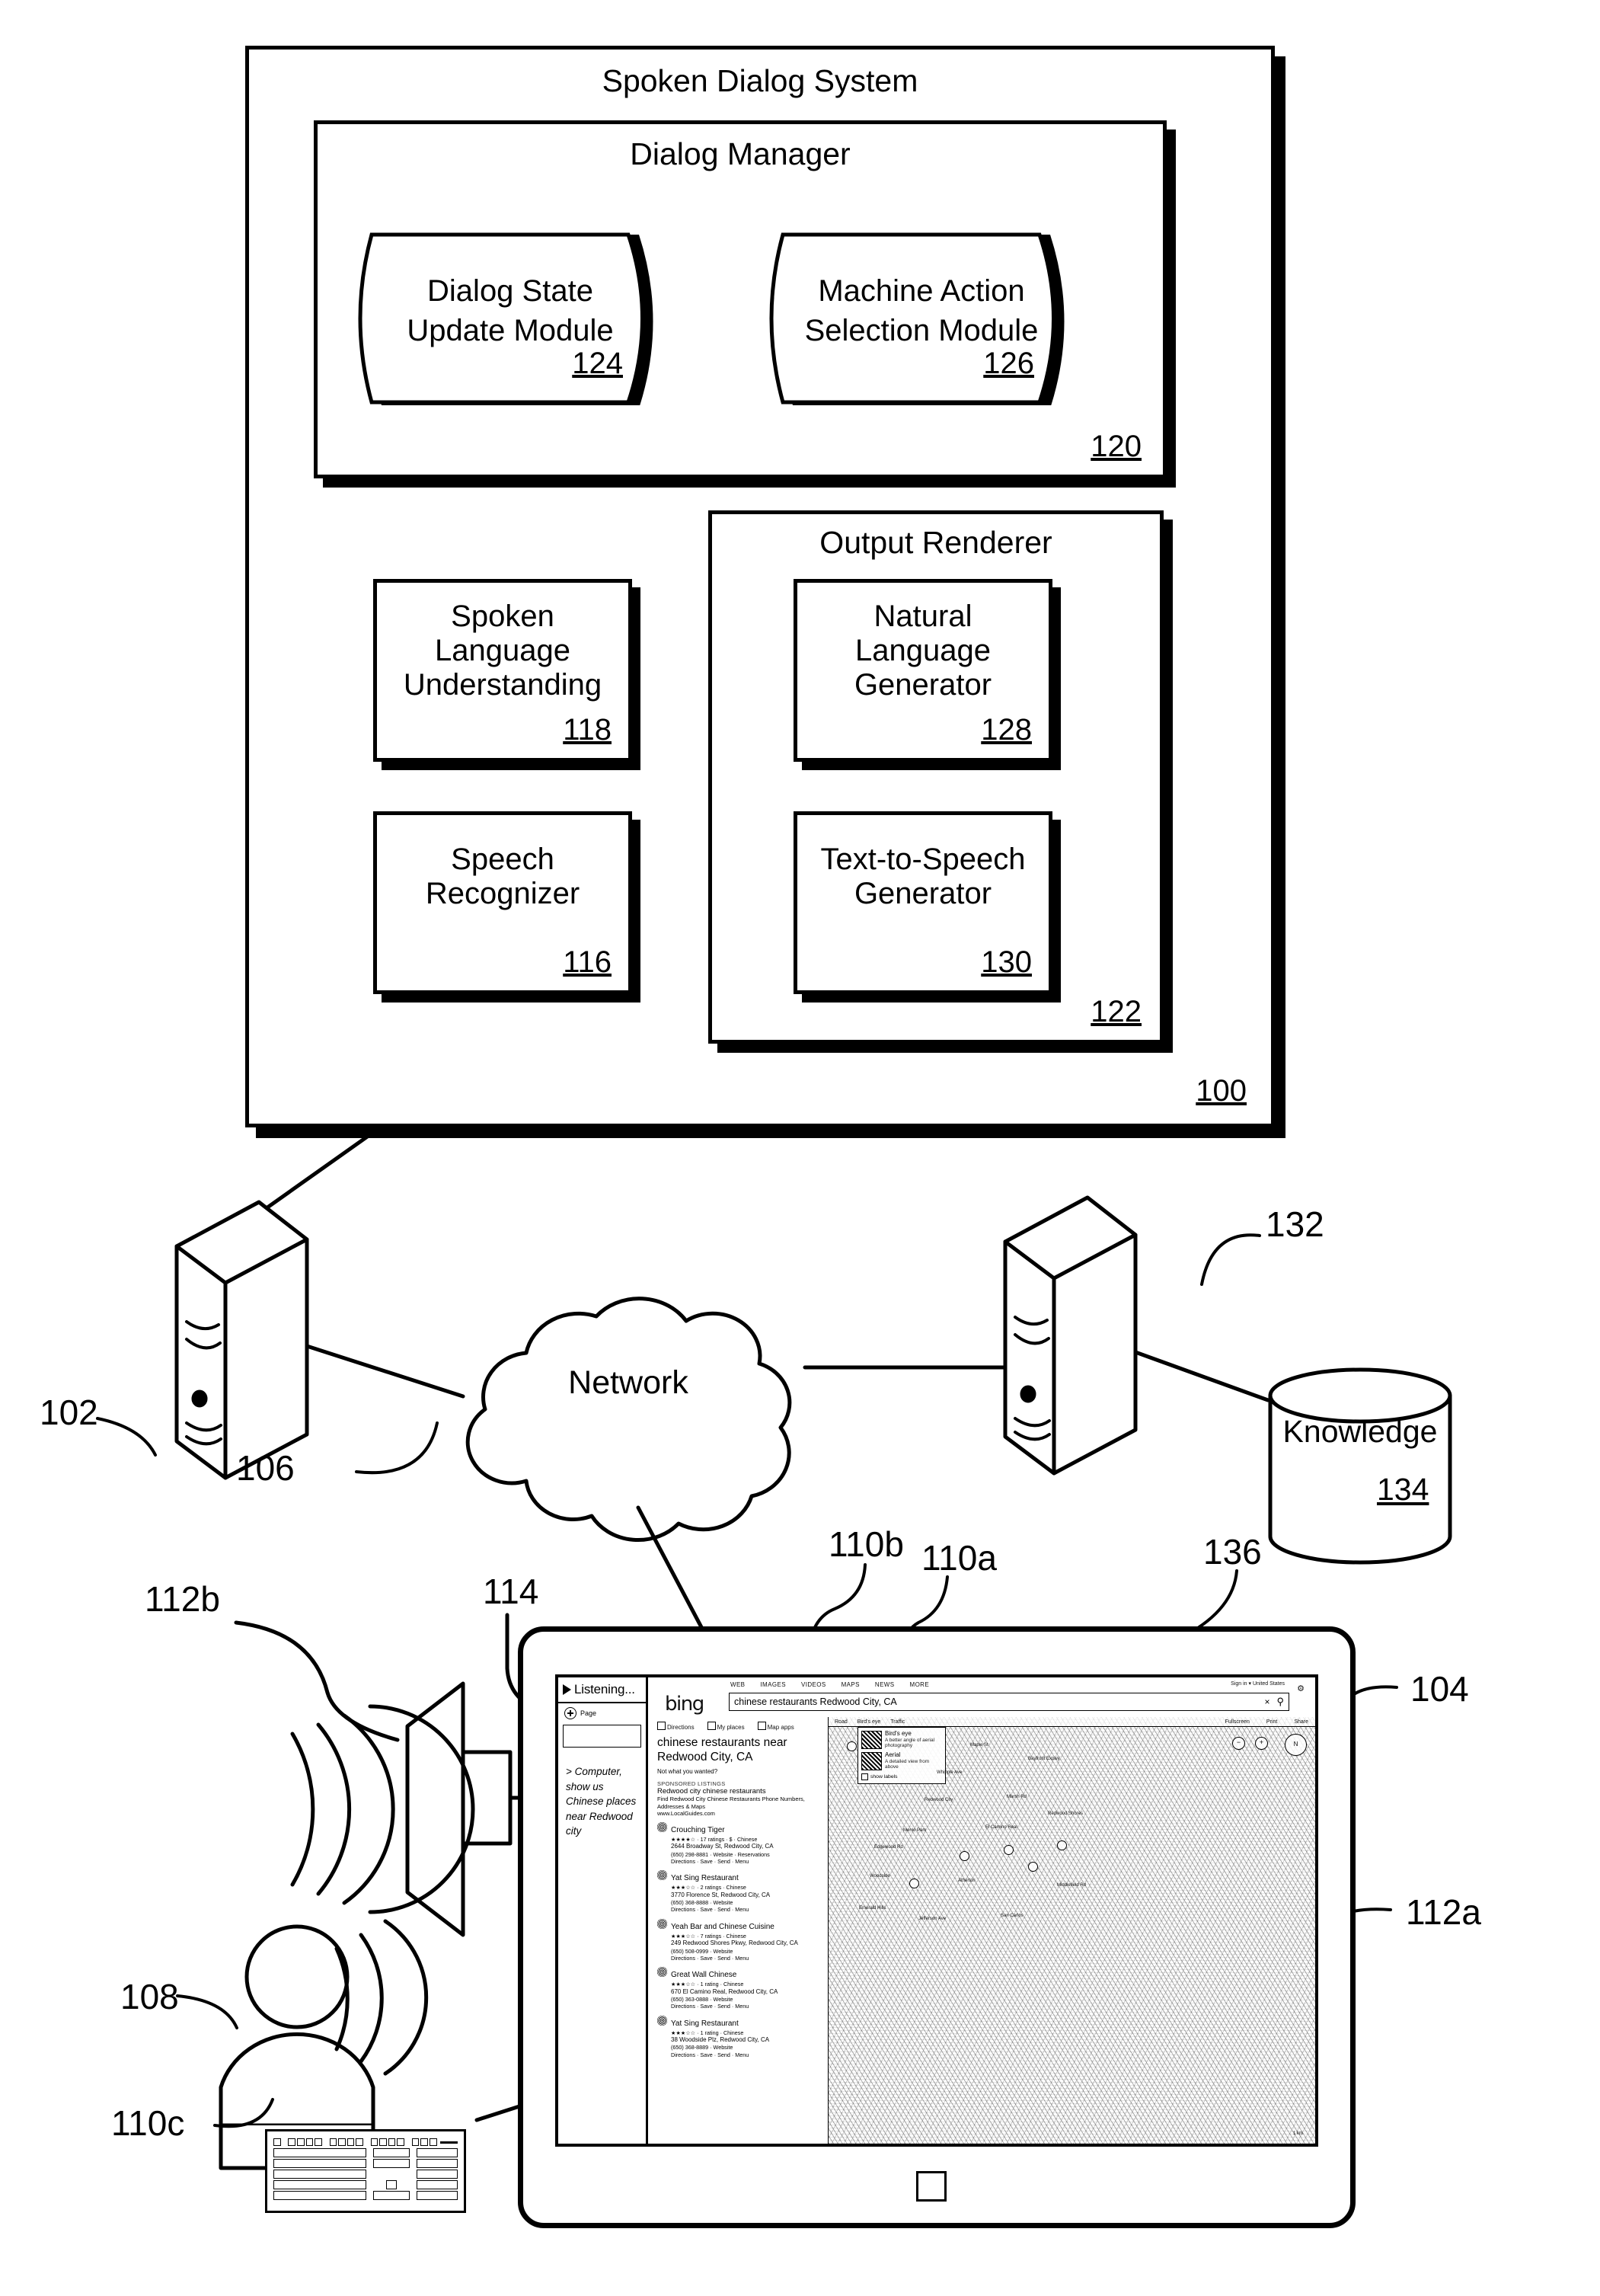 This screenshot has height=2296, width=1600. What do you see at coordinates (437, 2152) in the screenshot?
I see `key-num1` at bounding box center [437, 2152].